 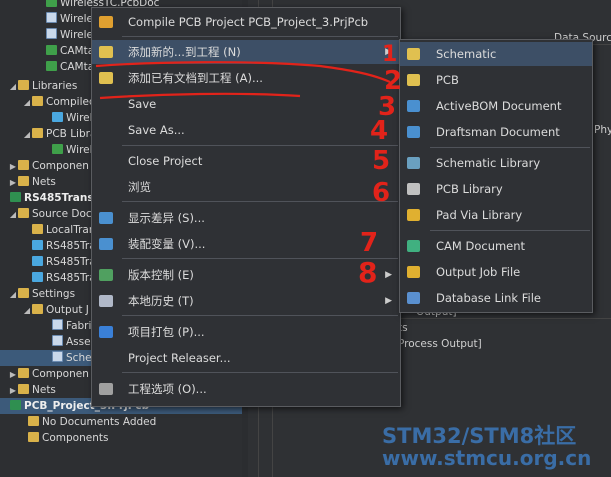 I want to click on handwritten-number: 1, so click(x=390, y=54).